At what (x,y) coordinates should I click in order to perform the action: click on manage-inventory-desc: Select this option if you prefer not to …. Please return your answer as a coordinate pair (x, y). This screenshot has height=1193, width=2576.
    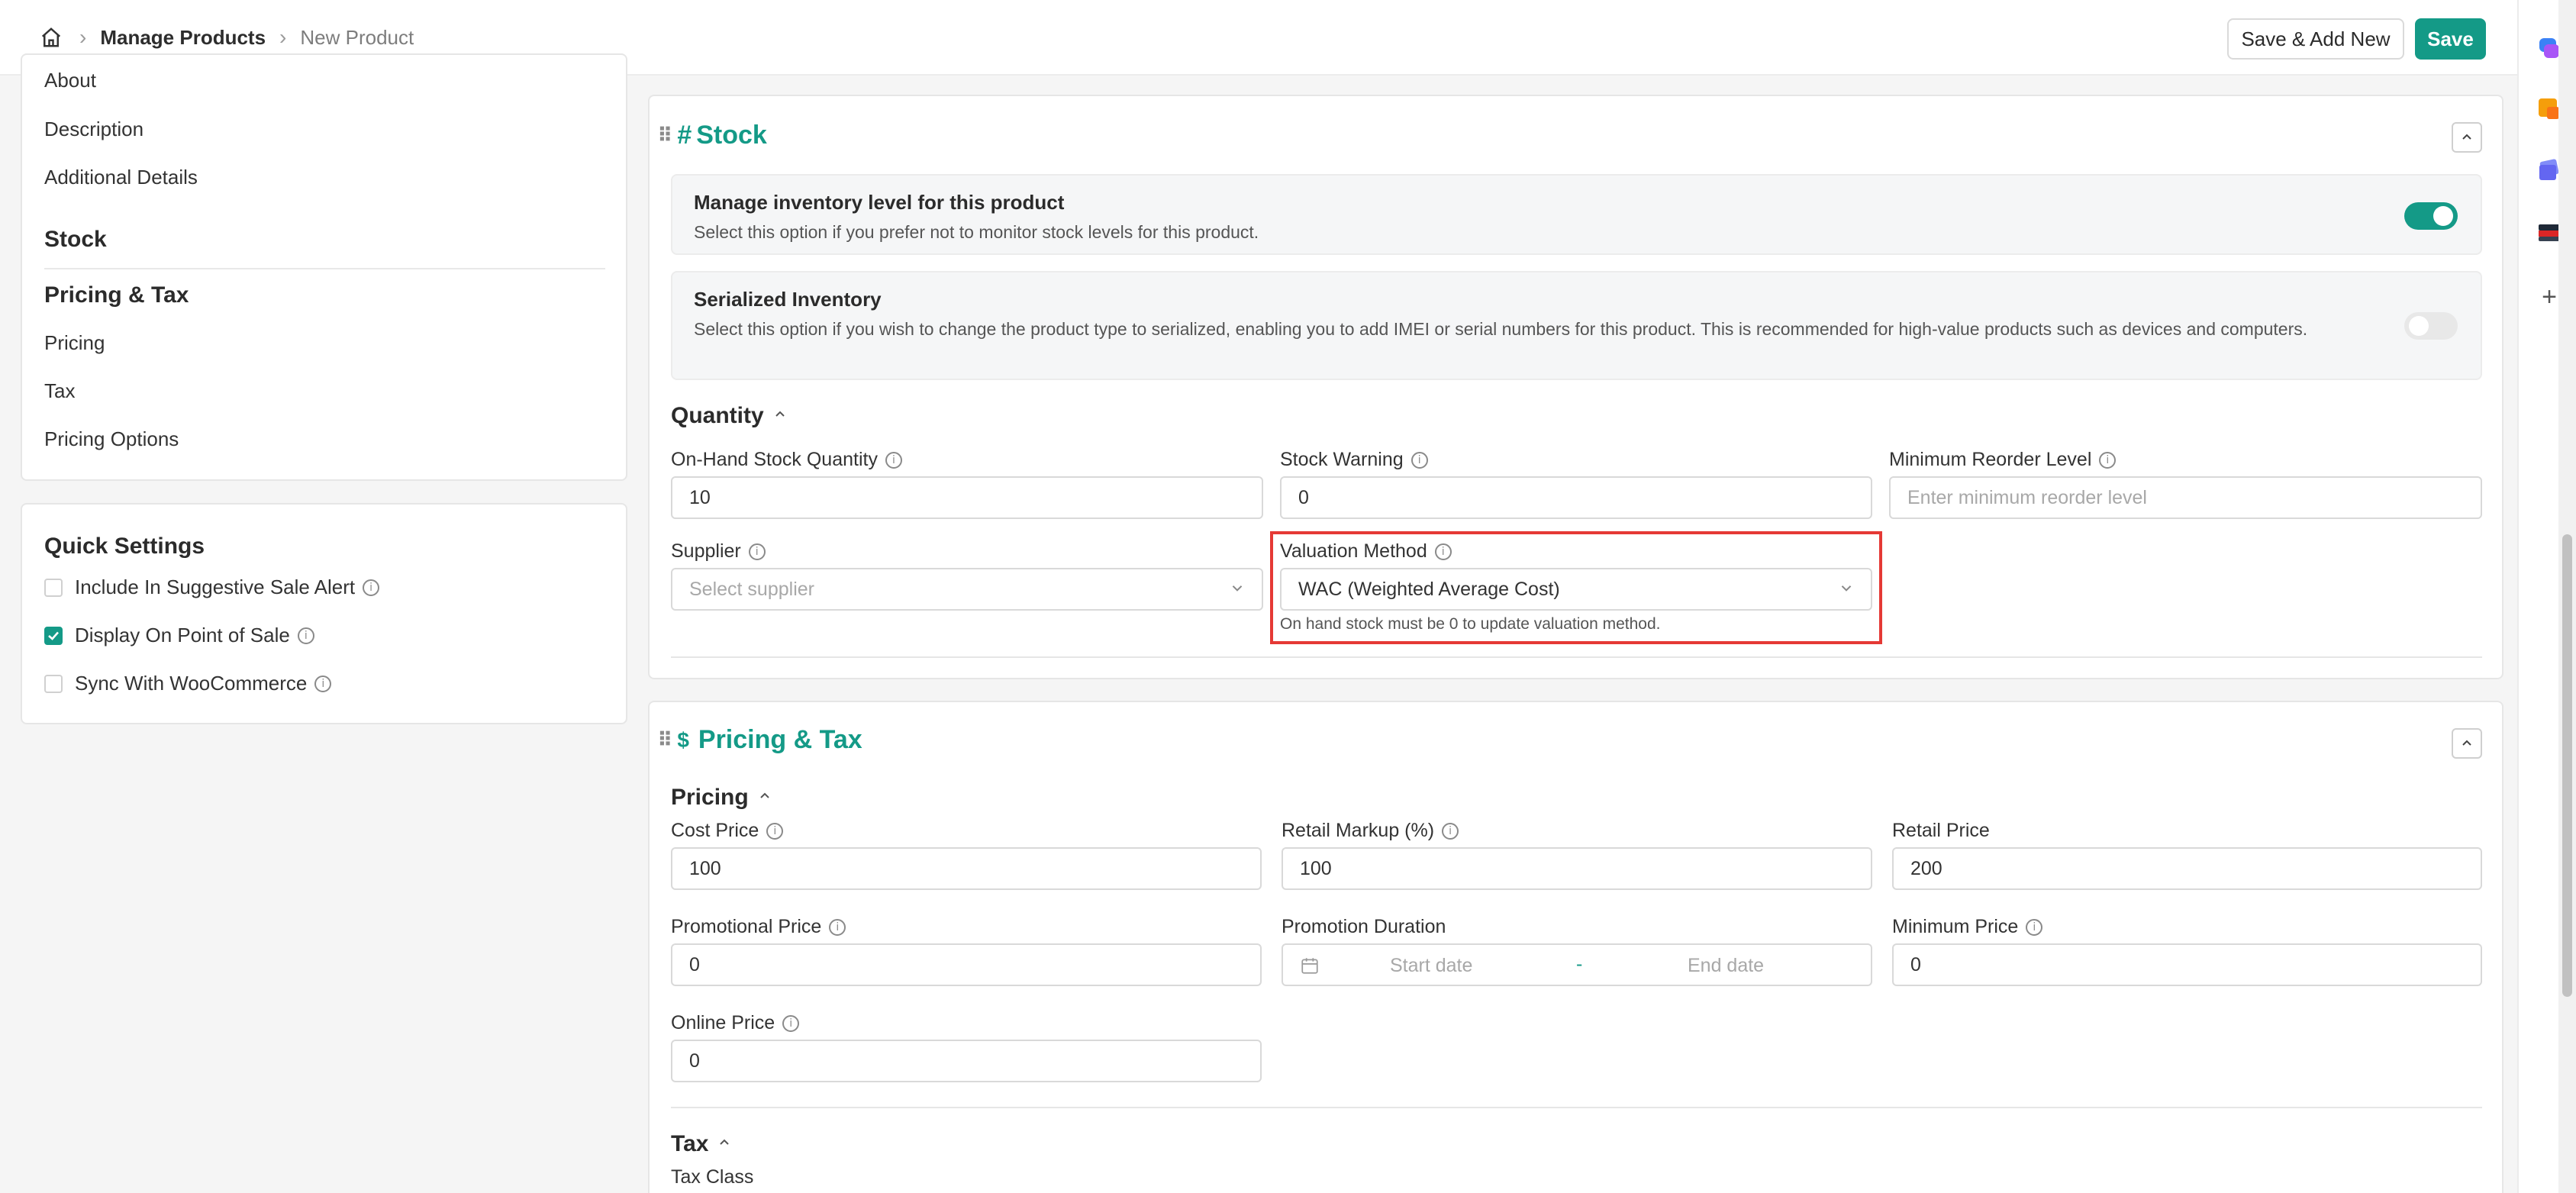
    Looking at the image, I should click on (977, 232).